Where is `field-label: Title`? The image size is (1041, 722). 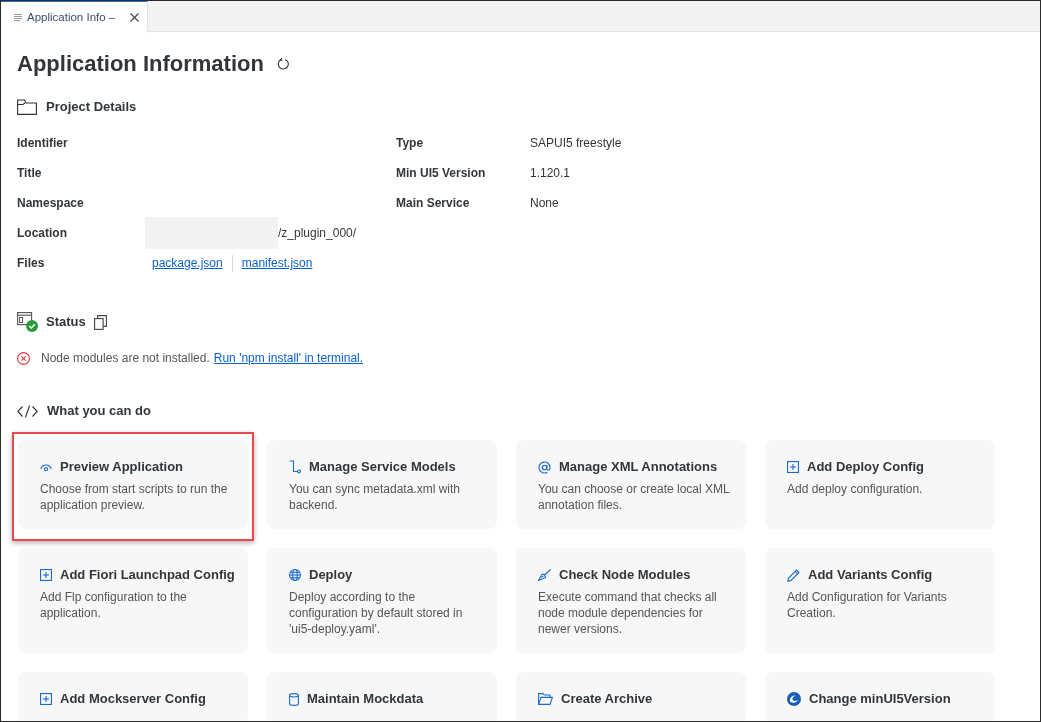 field-label: Title is located at coordinates (30, 173).